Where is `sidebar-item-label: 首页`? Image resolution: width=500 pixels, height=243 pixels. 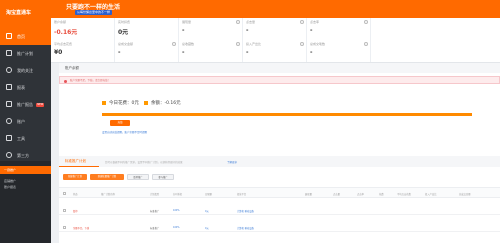 sidebar-item-label: 首页 is located at coordinates (21, 36).